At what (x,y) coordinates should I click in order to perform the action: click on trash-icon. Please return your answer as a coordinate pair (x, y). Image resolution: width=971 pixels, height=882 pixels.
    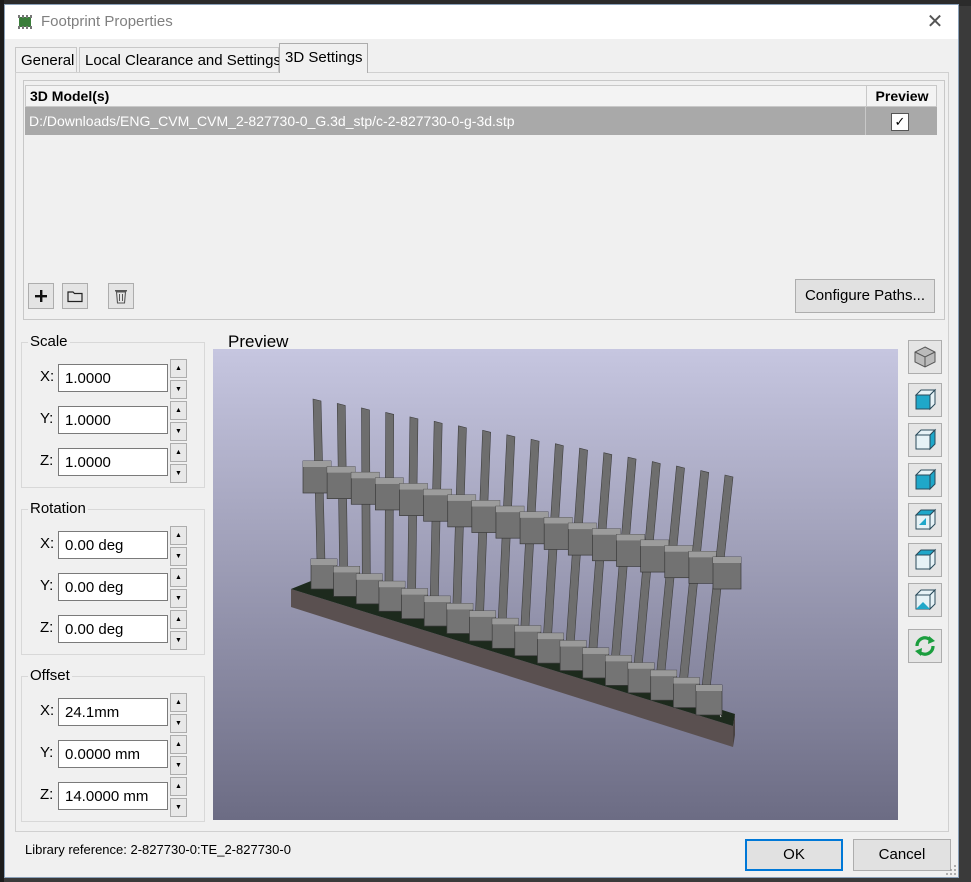
    Looking at the image, I should click on (121, 297).